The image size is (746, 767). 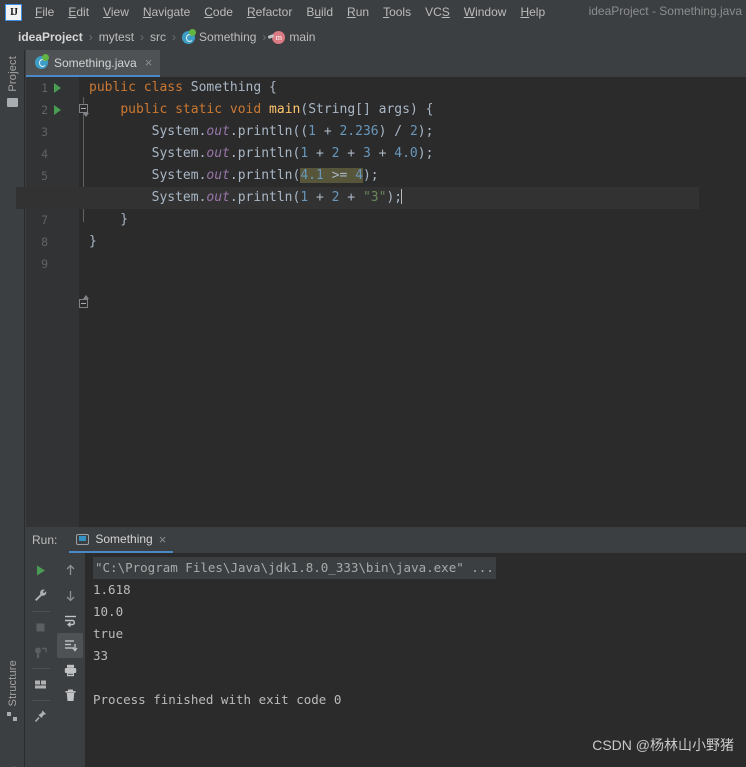 I want to click on scroll-down-button, so click(x=70, y=595).